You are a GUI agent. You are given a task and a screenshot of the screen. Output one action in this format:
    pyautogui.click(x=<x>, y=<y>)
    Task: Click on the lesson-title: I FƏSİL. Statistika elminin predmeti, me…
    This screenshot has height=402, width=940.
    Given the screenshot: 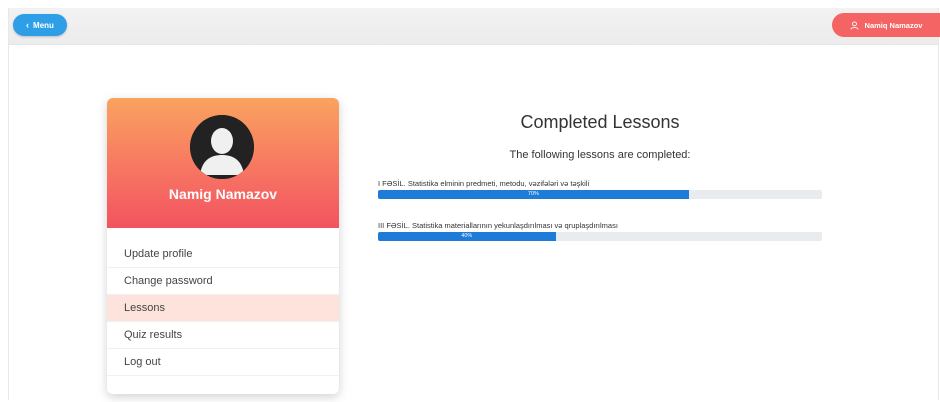 What is the action you would take?
    pyautogui.click(x=484, y=183)
    